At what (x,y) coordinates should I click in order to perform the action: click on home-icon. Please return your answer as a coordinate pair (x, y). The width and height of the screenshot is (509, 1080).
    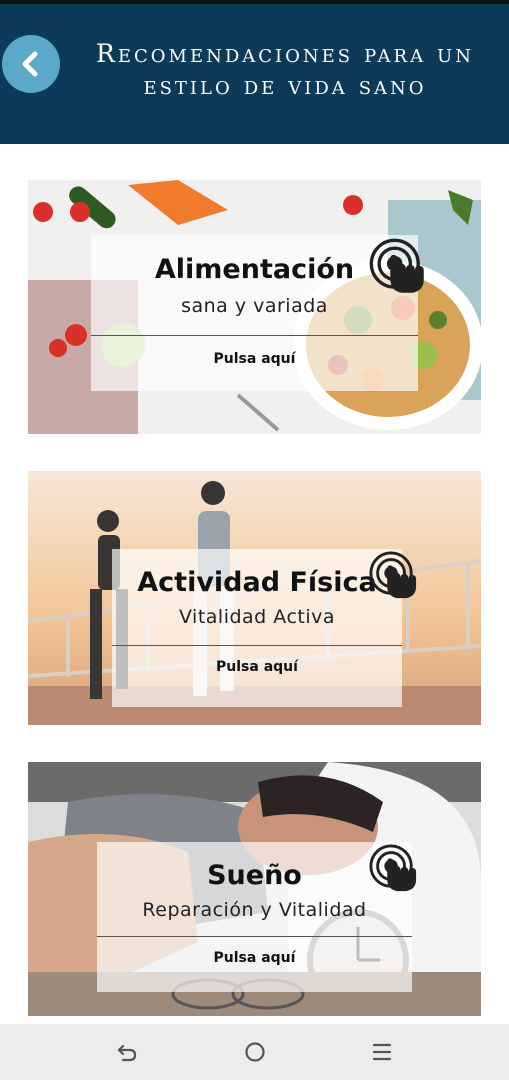
    Looking at the image, I should click on (255, 1052).